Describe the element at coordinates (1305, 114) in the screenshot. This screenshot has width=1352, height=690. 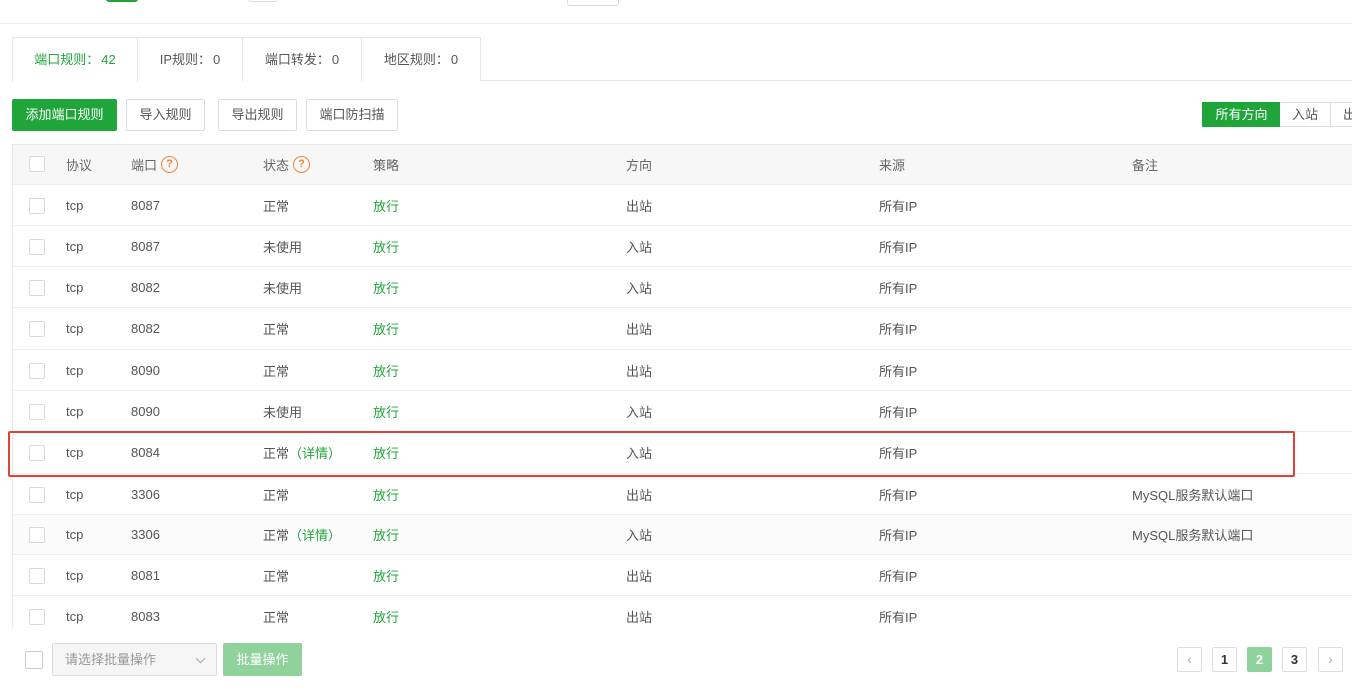
I see `filter-inbound: 入站` at that location.